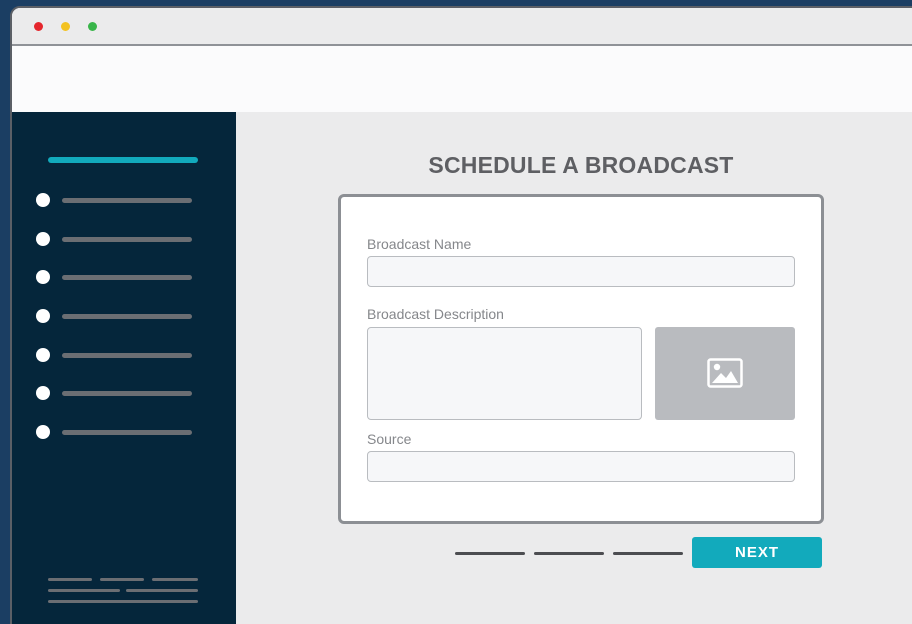  I want to click on image-upload, so click(725, 373).